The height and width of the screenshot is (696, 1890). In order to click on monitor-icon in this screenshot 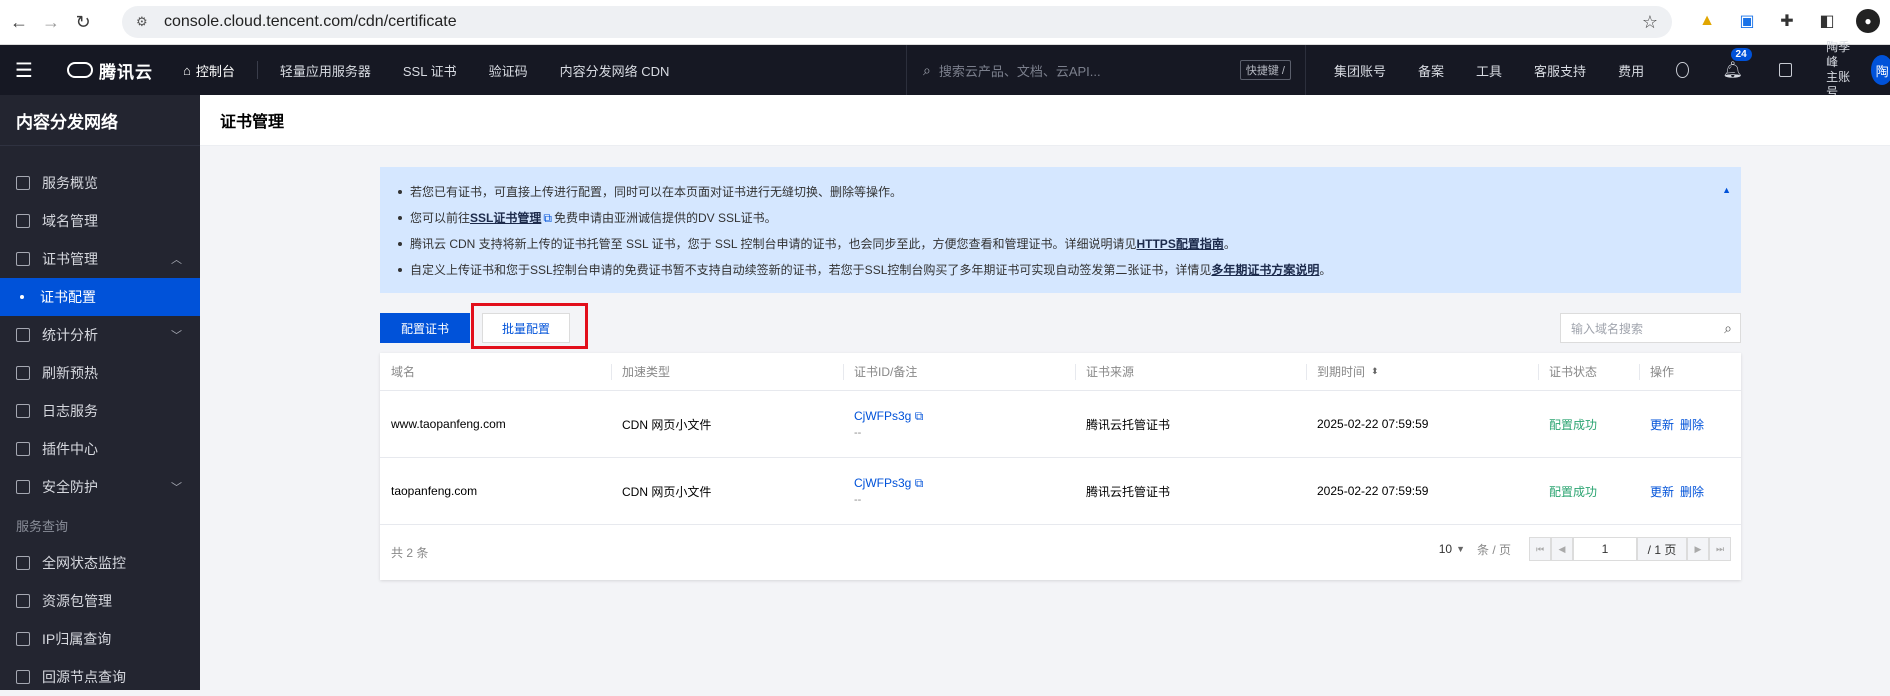, I will do `click(23, 563)`.